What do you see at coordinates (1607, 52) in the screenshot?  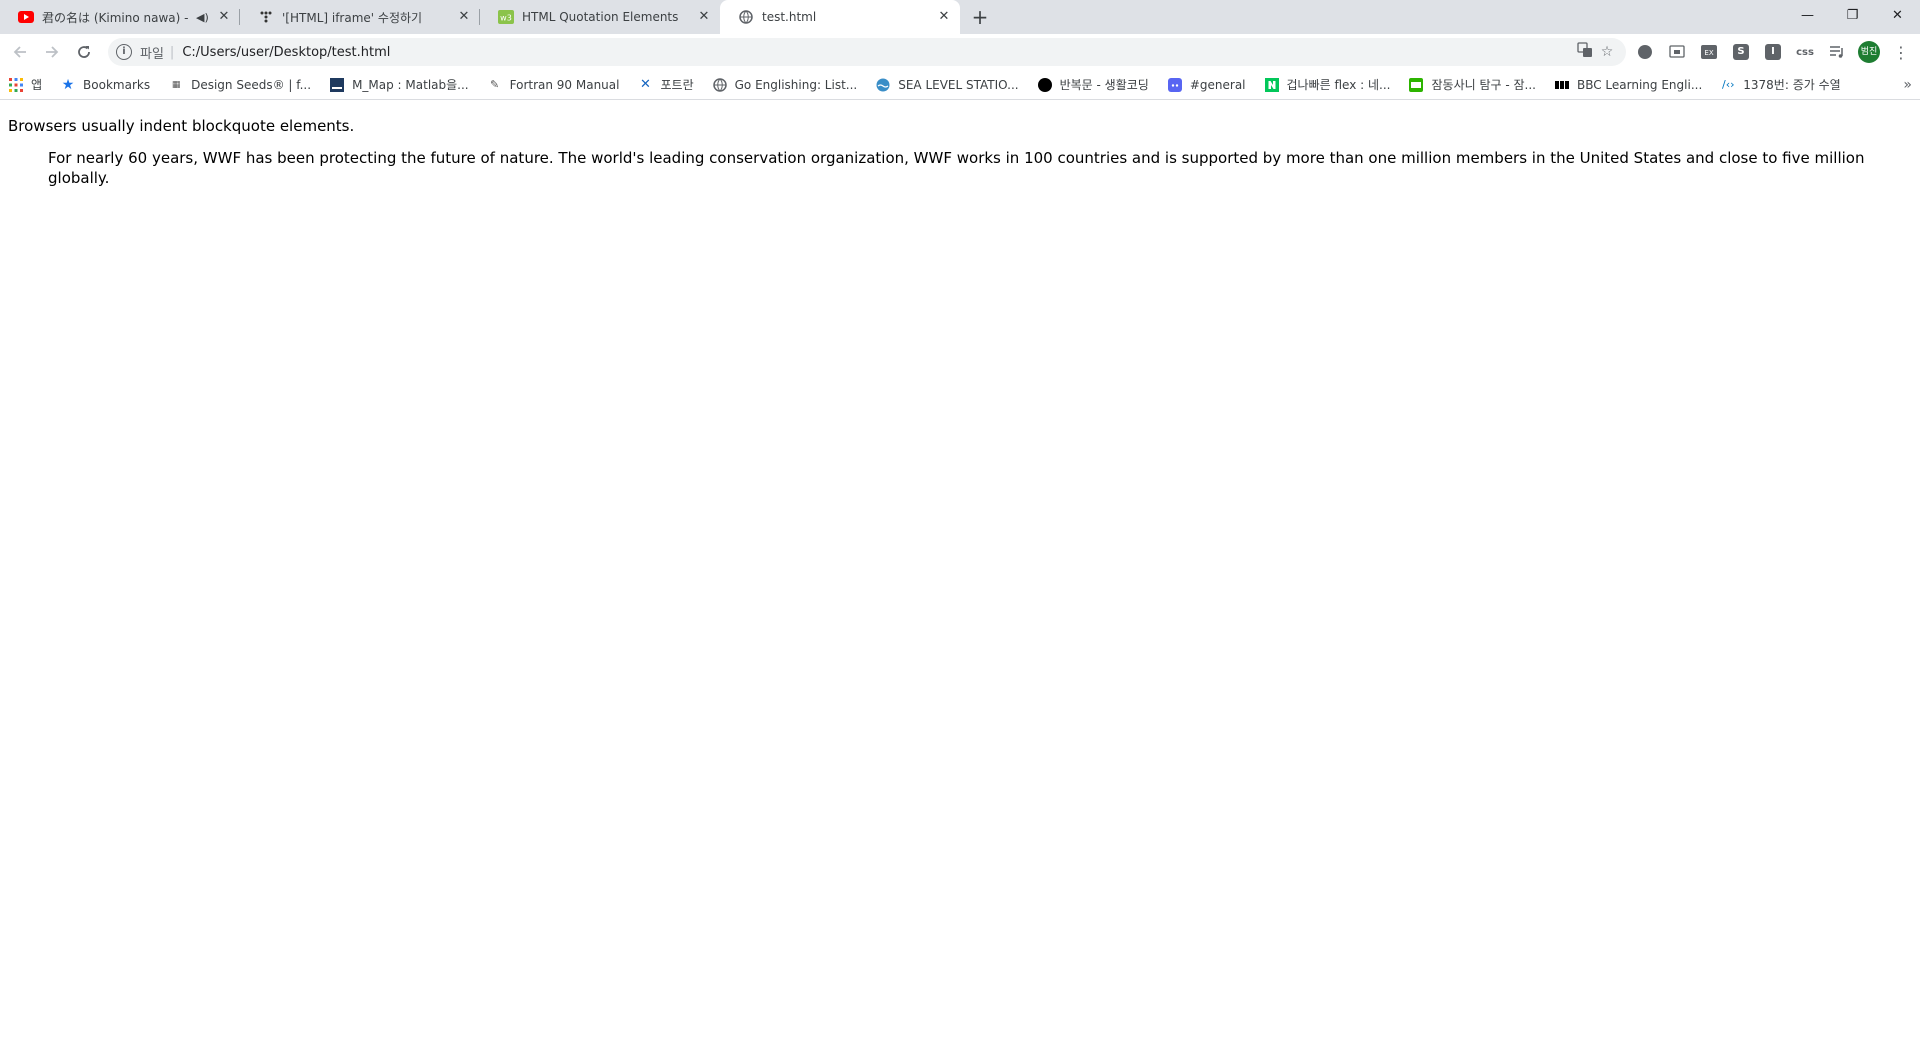 I see `bookmark-star-icon: ☆` at bounding box center [1607, 52].